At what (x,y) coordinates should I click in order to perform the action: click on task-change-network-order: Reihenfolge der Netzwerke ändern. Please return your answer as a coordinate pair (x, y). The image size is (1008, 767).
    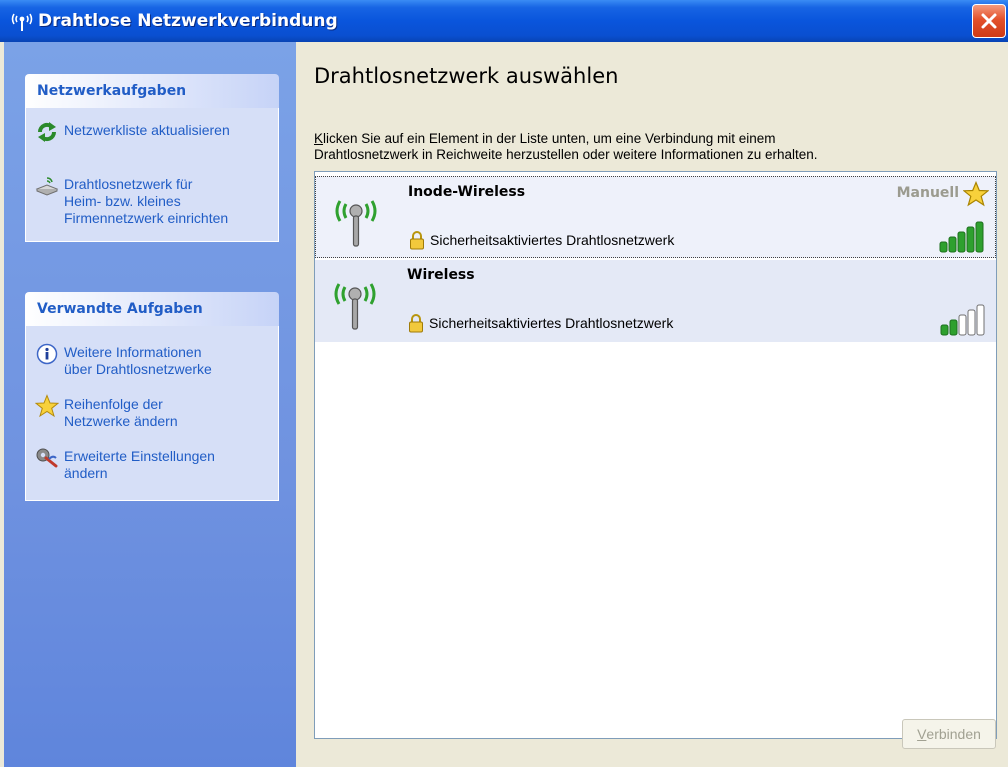
    Looking at the image, I should click on (152, 412).